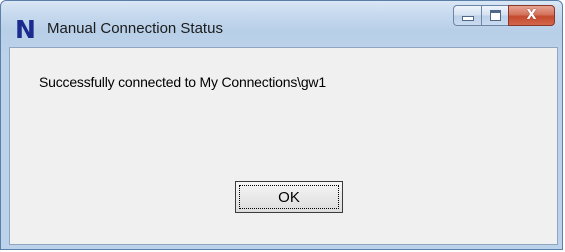  What do you see at coordinates (25, 29) in the screenshot?
I see `app-logo-icon: N` at bounding box center [25, 29].